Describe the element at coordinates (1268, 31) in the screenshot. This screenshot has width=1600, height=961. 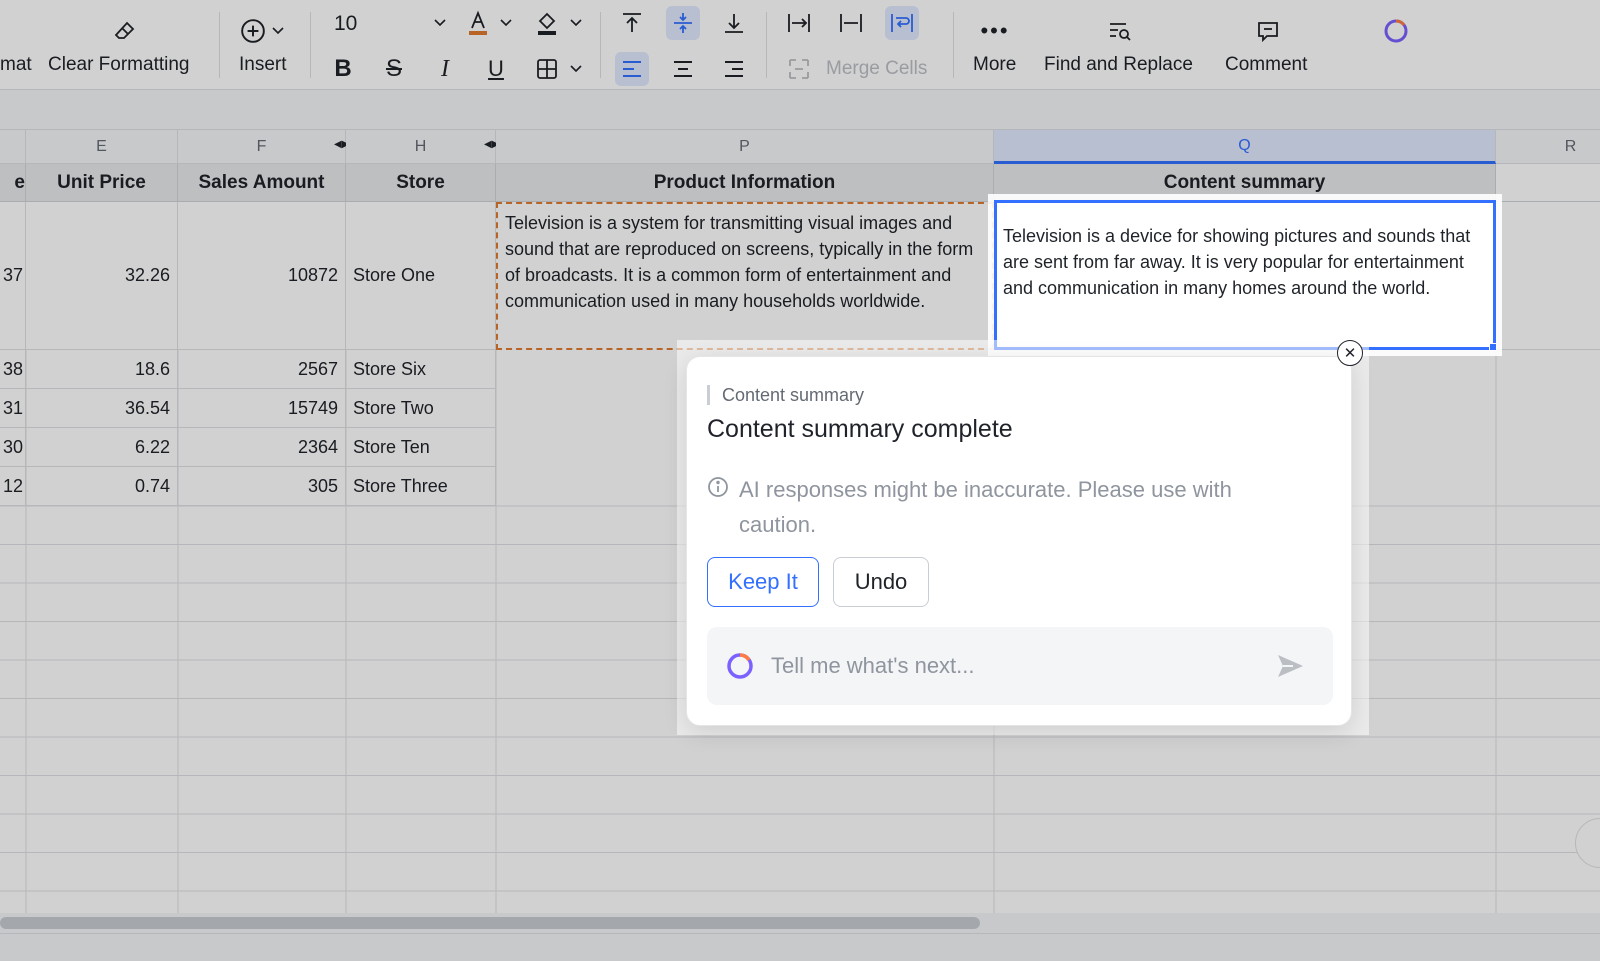
I see `comment-icon` at that location.